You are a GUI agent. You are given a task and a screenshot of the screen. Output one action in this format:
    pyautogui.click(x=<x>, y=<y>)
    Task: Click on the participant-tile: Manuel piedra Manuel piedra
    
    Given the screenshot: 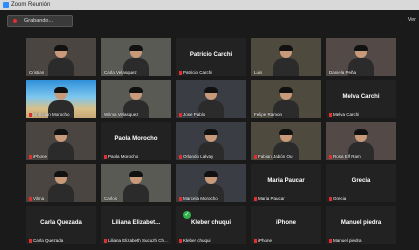 What is the action you would take?
    pyautogui.click(x=361, y=225)
    